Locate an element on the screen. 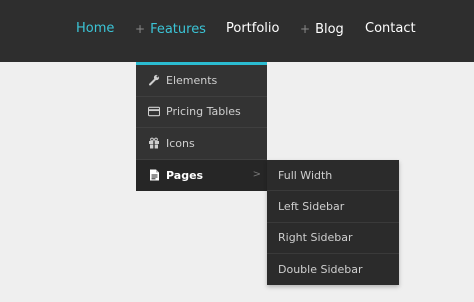  submenu-item-double-sidebar: Double Sidebar is located at coordinates (333, 269).